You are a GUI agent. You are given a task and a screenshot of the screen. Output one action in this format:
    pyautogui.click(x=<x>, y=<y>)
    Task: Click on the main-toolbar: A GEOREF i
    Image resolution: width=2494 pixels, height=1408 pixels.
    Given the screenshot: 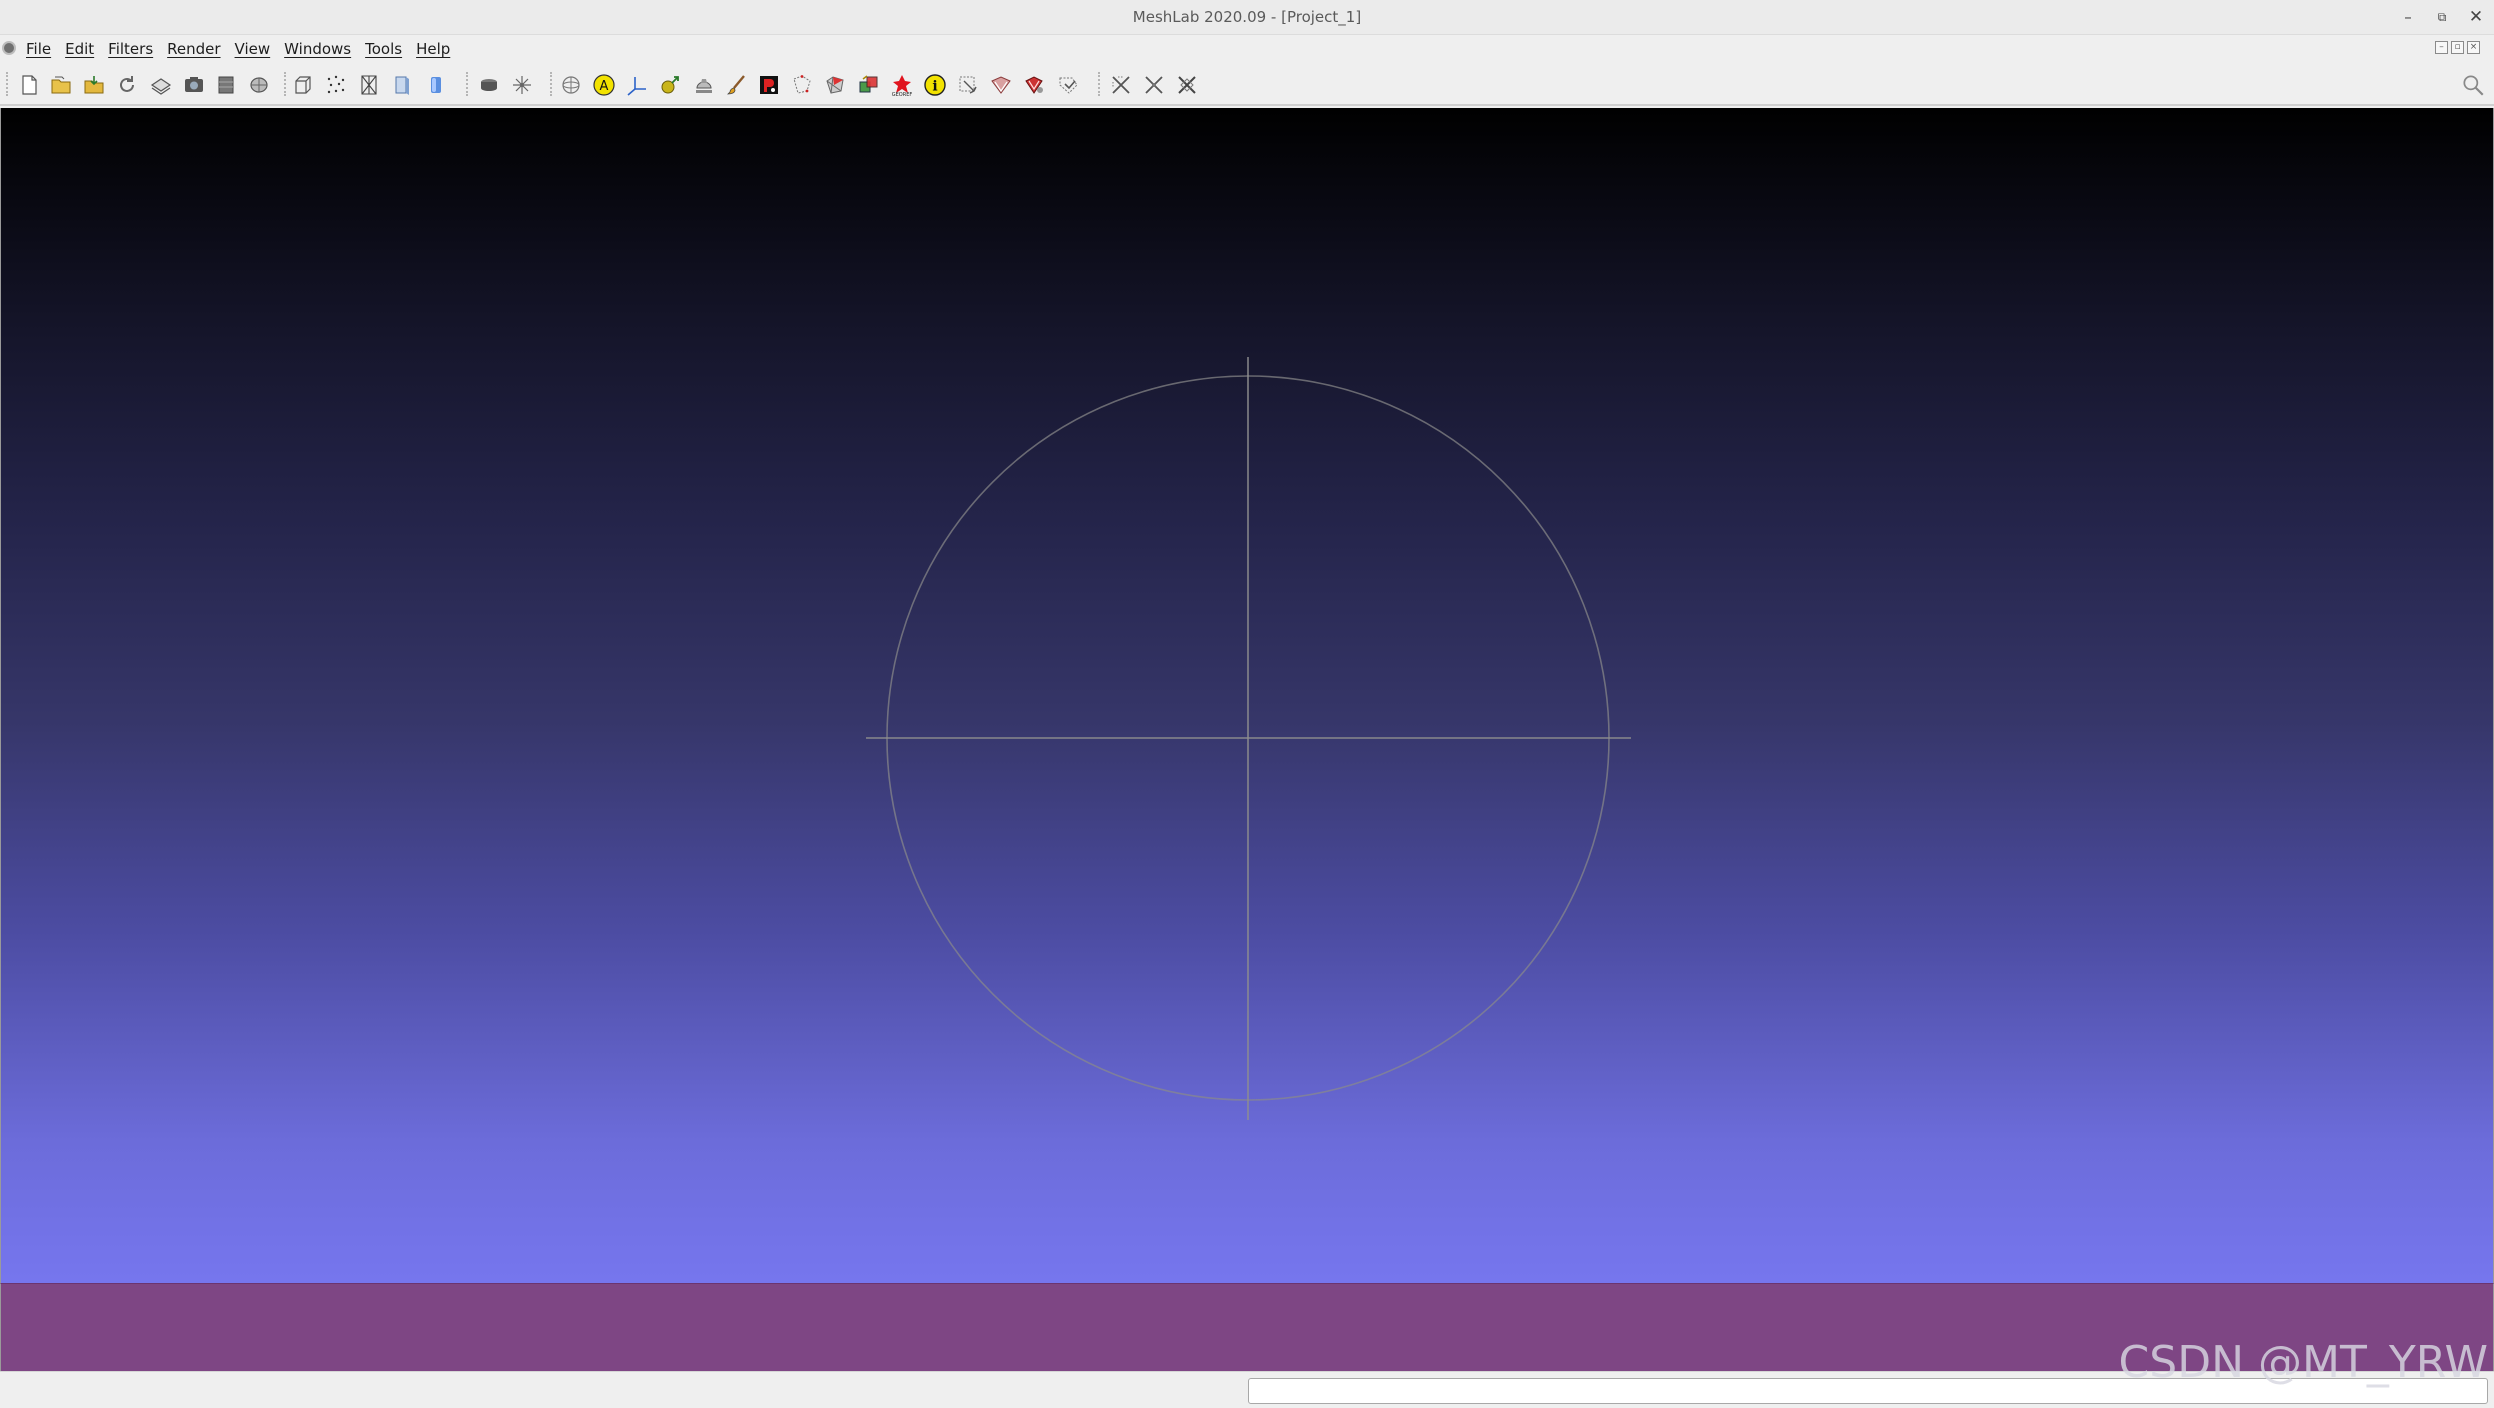 What is the action you would take?
    pyautogui.click(x=1247, y=84)
    